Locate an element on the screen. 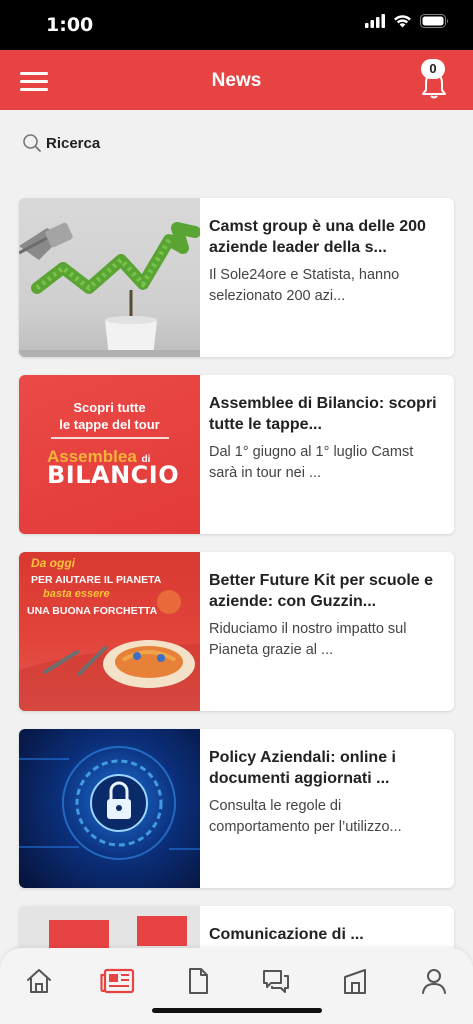 The width and height of the screenshot is (473, 1024). status-bar: 1:00 is located at coordinates (236, 25).